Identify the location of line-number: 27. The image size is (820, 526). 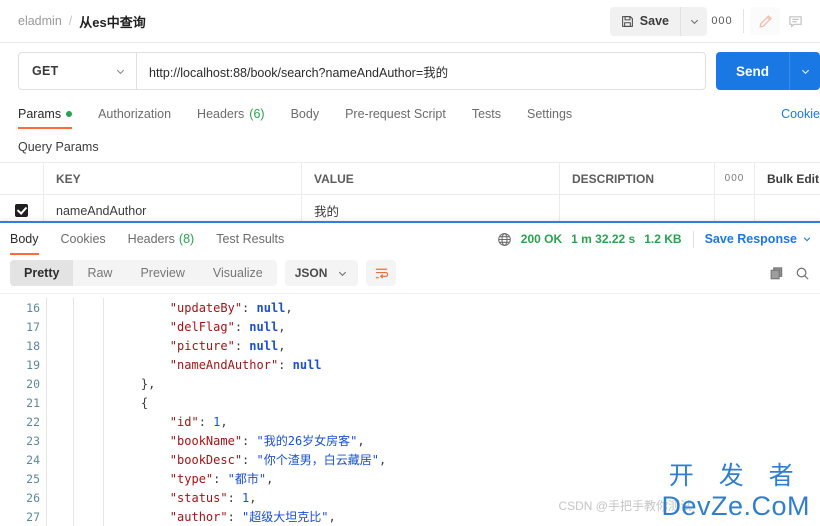
(33, 516).